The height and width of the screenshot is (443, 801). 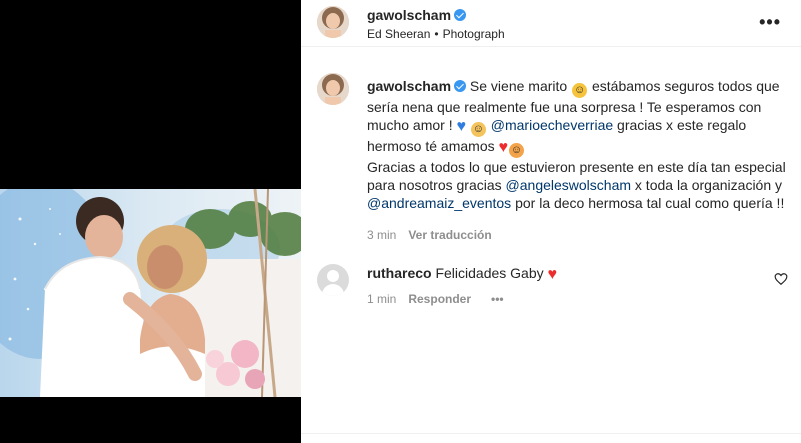 I want to click on caption-text-1: Se viene marito, so click(x=518, y=86).